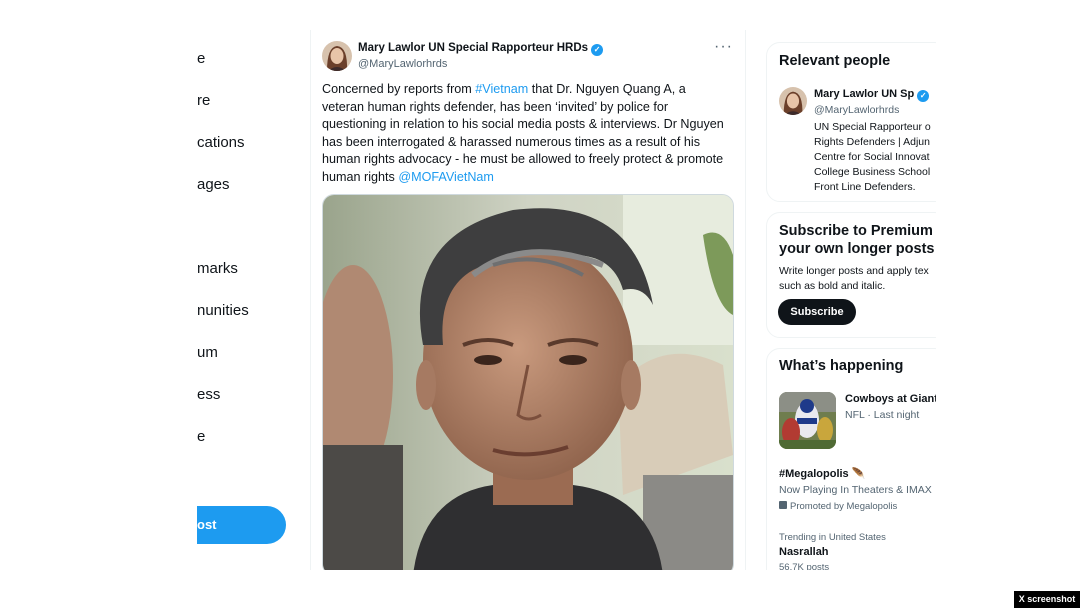 The width and height of the screenshot is (1080, 608). Describe the element at coordinates (208, 394) in the screenshot. I see `nav-item-business: ess` at that location.